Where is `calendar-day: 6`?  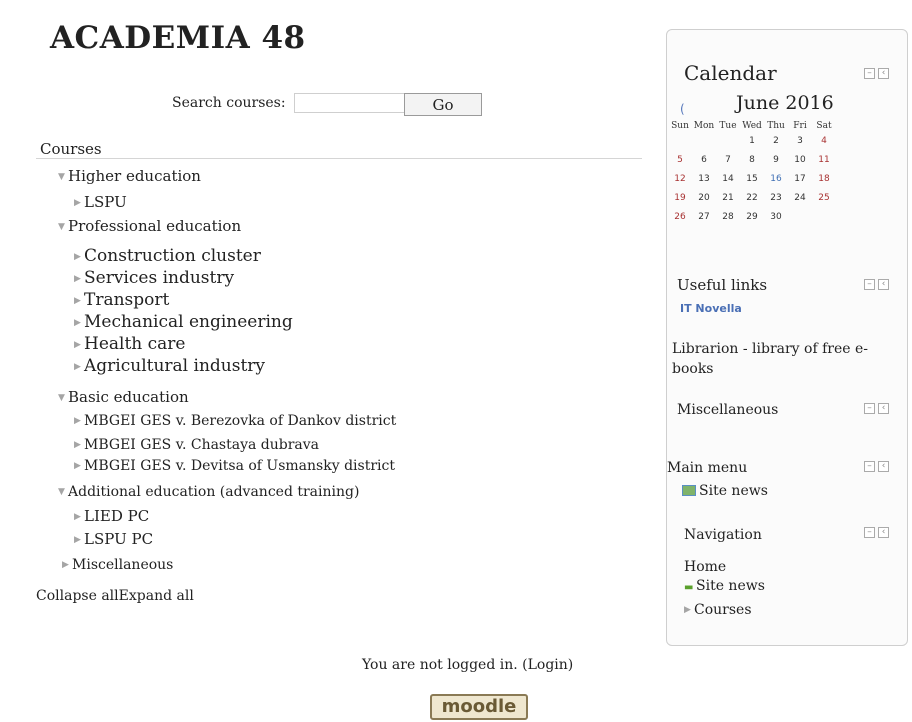 calendar-day: 6 is located at coordinates (704, 159).